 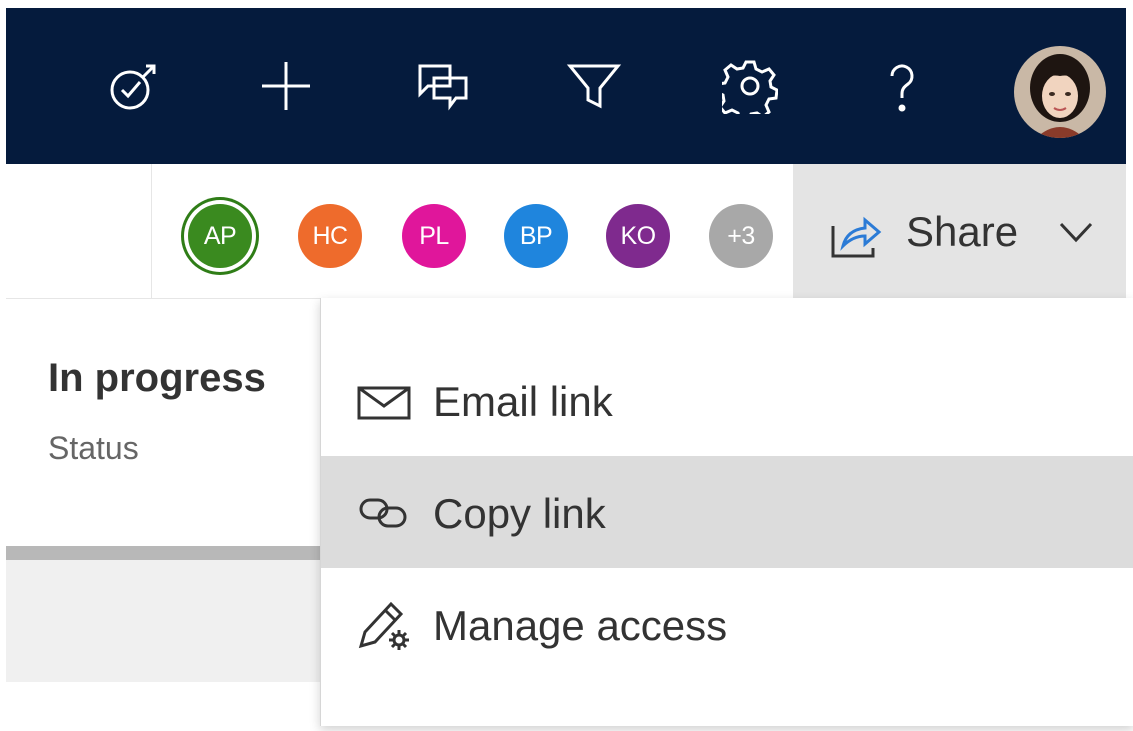 I want to click on chevron-down-icon, so click(x=1076, y=232).